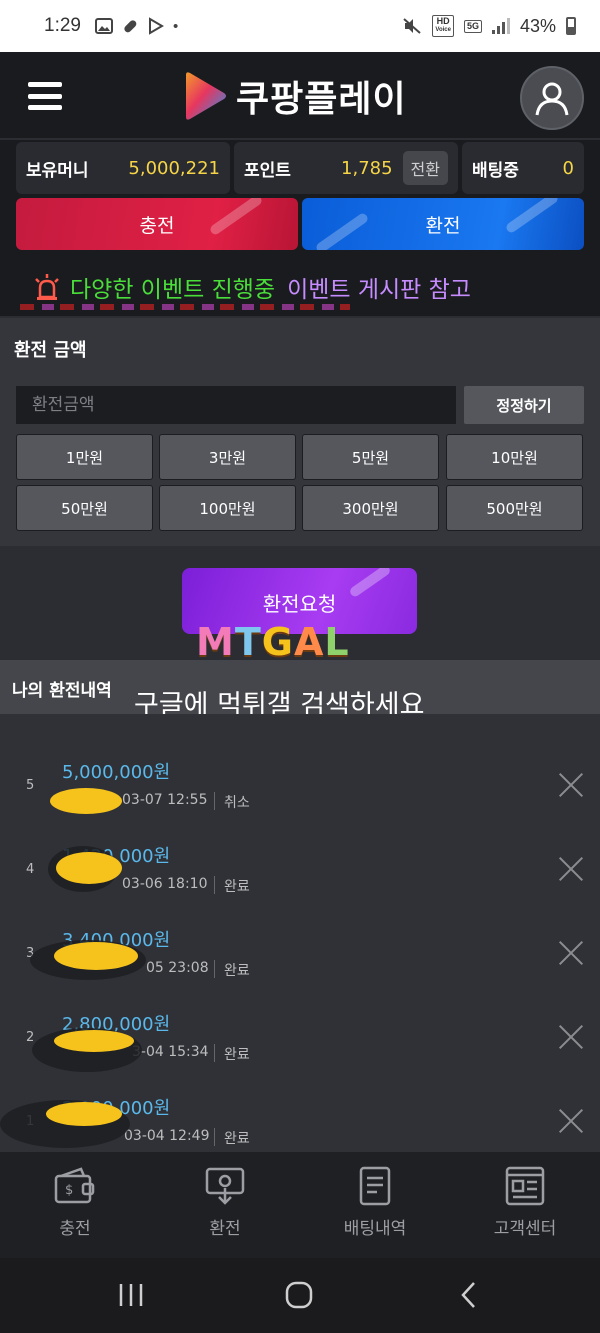  Describe the element at coordinates (74, 1185) in the screenshot. I see `wallet-icon: $` at that location.